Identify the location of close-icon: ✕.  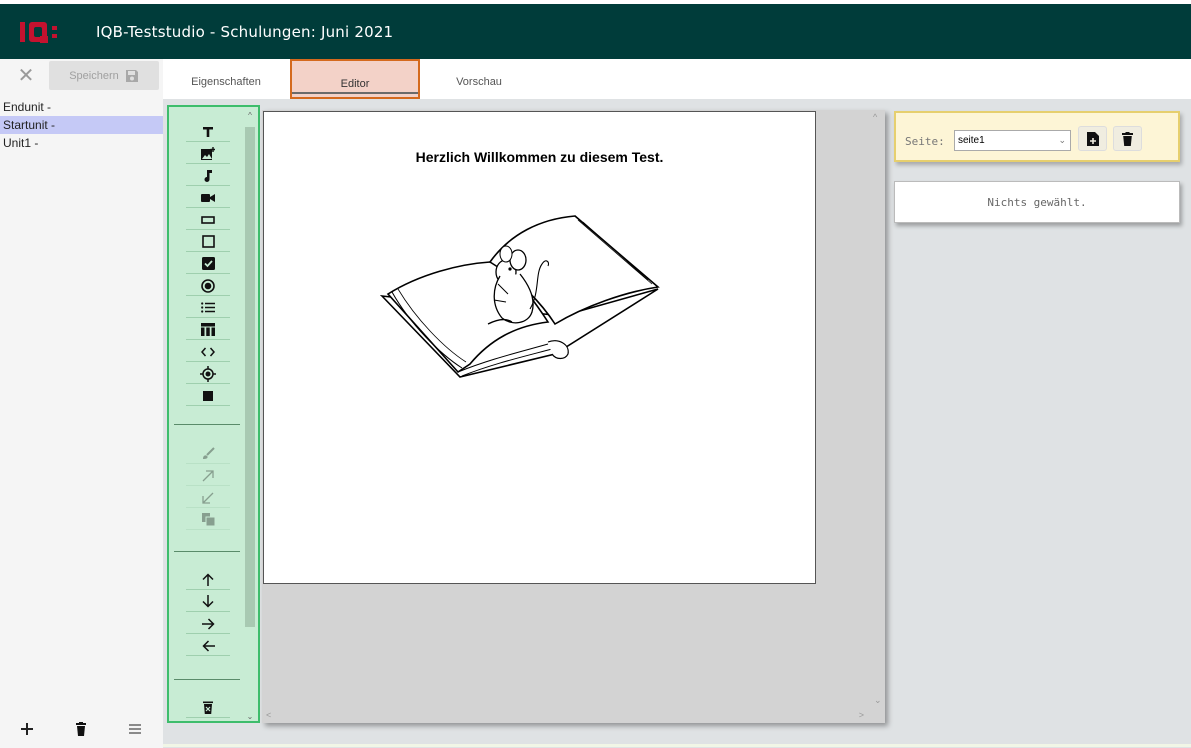
(26, 76).